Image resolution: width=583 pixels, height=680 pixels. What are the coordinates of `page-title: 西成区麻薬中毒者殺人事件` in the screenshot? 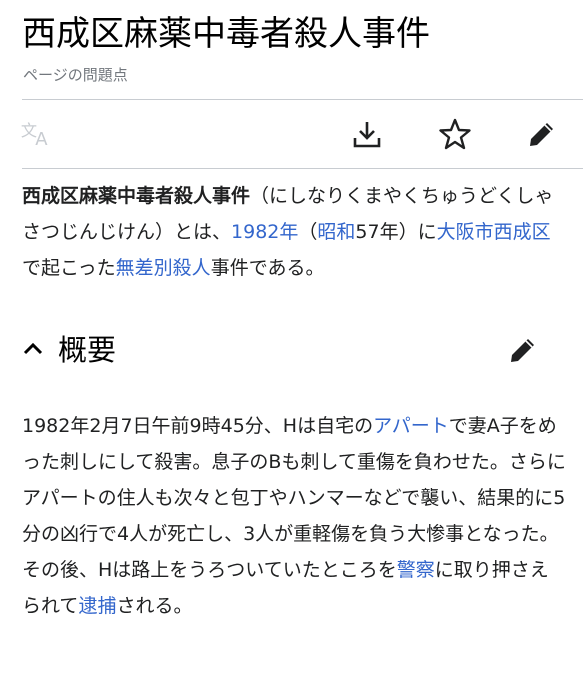 It's located at (226, 34).